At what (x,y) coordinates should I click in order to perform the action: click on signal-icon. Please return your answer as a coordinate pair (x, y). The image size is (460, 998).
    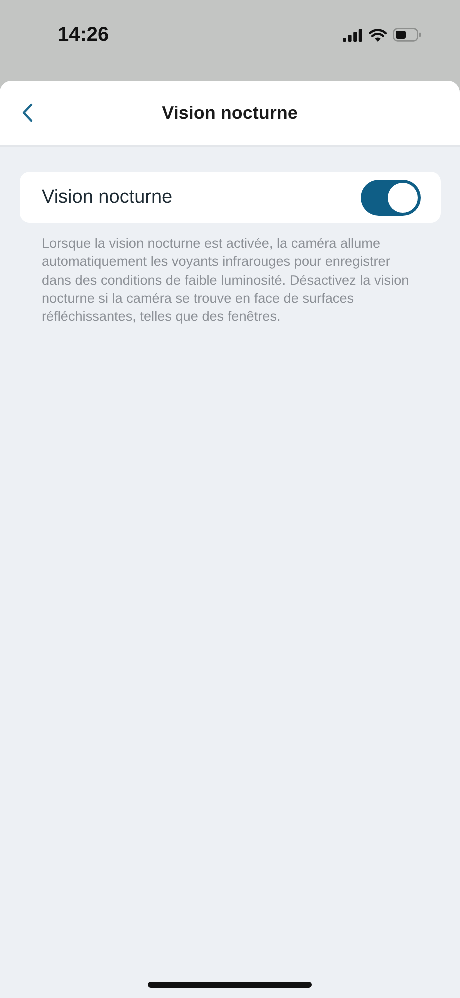
    Looking at the image, I should click on (353, 35).